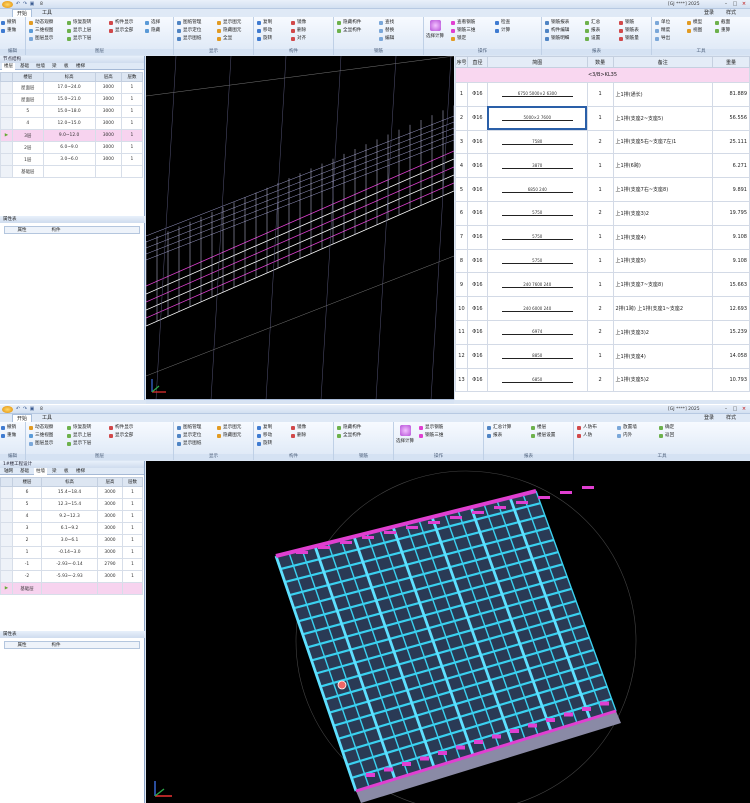 The image size is (750, 803). I want to click on table-row: ▶ 基础层, so click(72, 588).